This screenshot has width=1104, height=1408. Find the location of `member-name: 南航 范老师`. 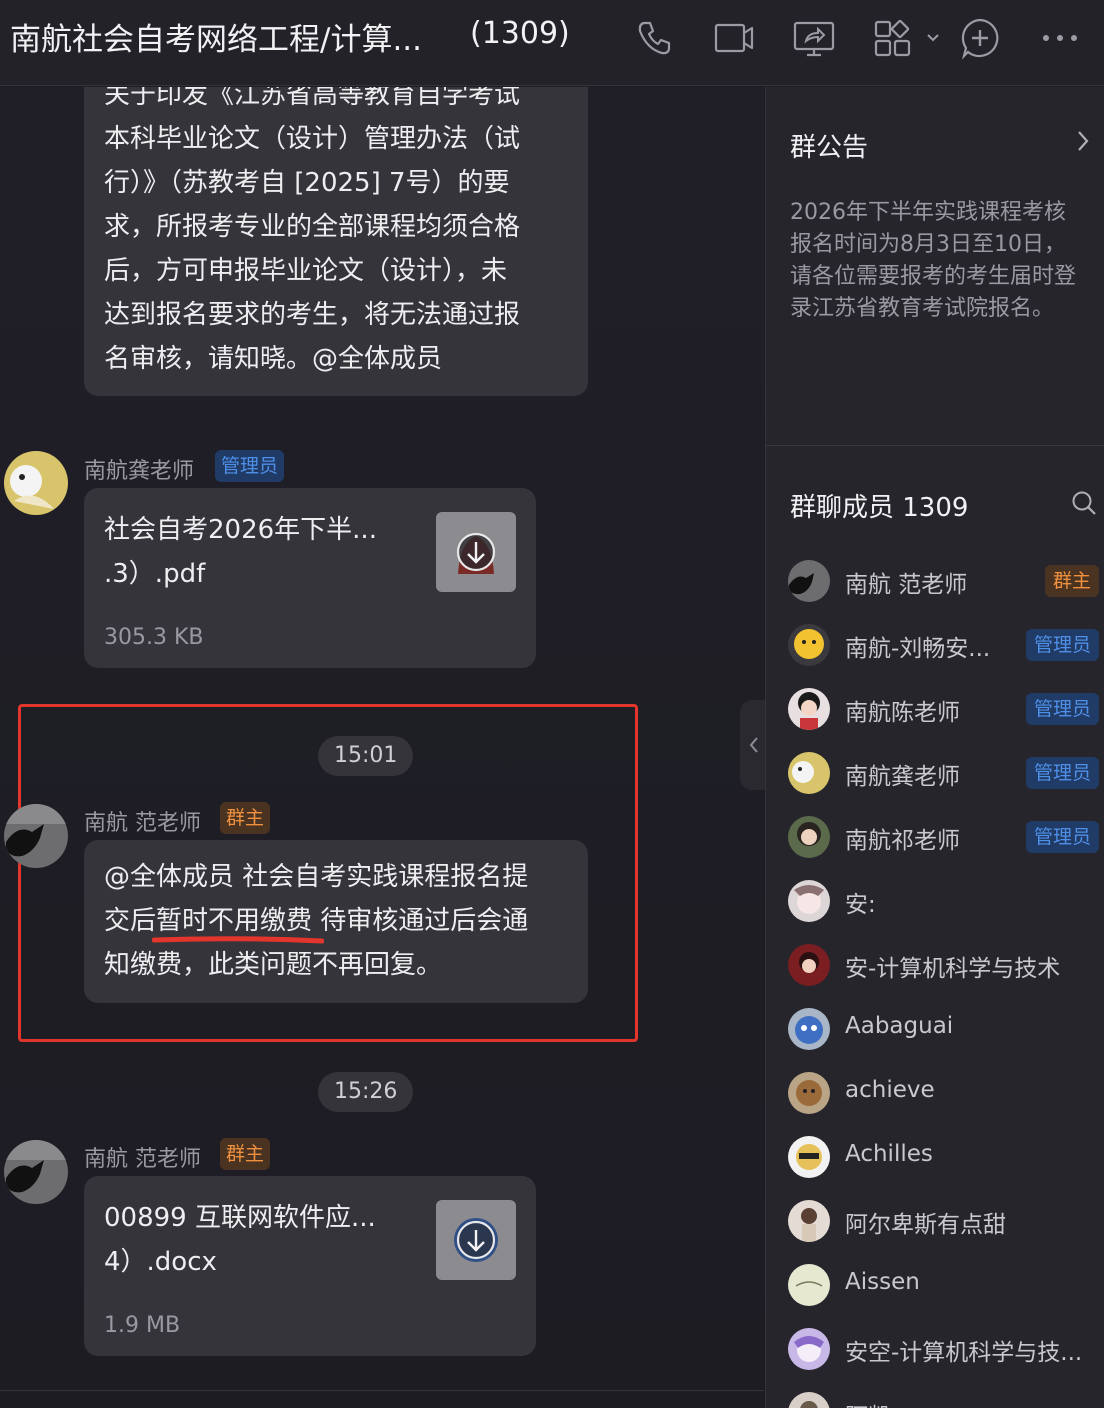

member-name: 南航 范老师 is located at coordinates (906, 585).